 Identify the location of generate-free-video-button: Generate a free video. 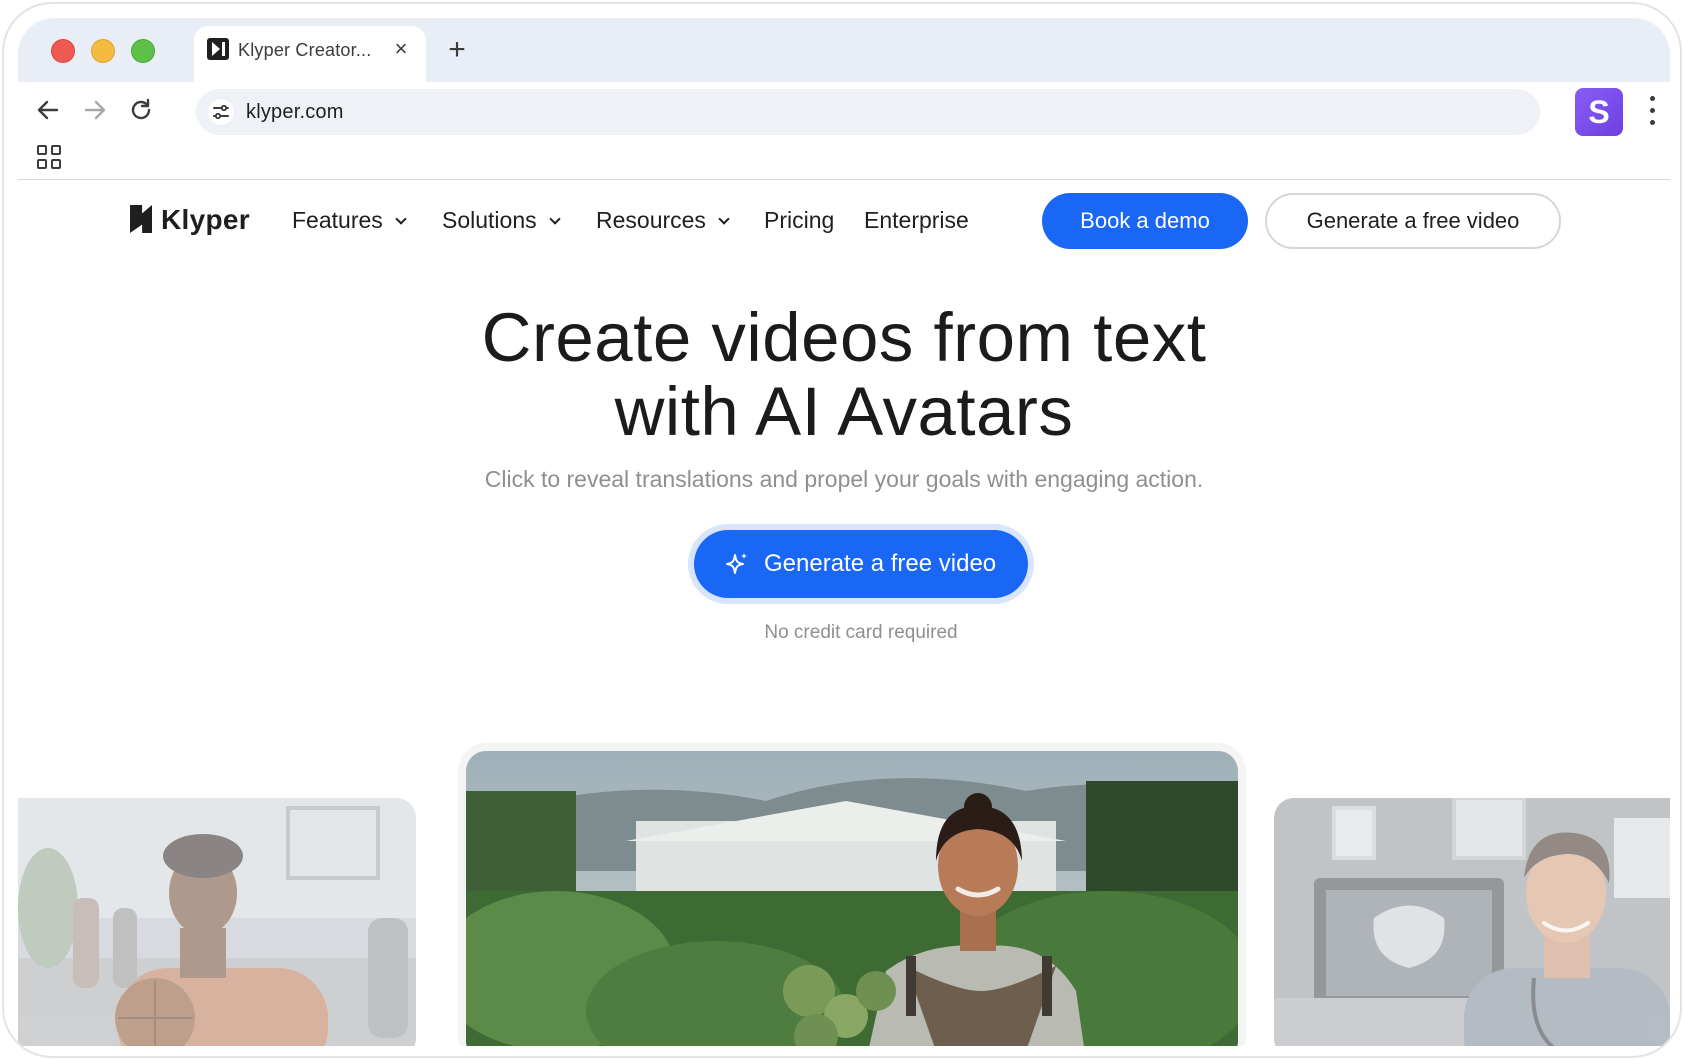
(861, 564).